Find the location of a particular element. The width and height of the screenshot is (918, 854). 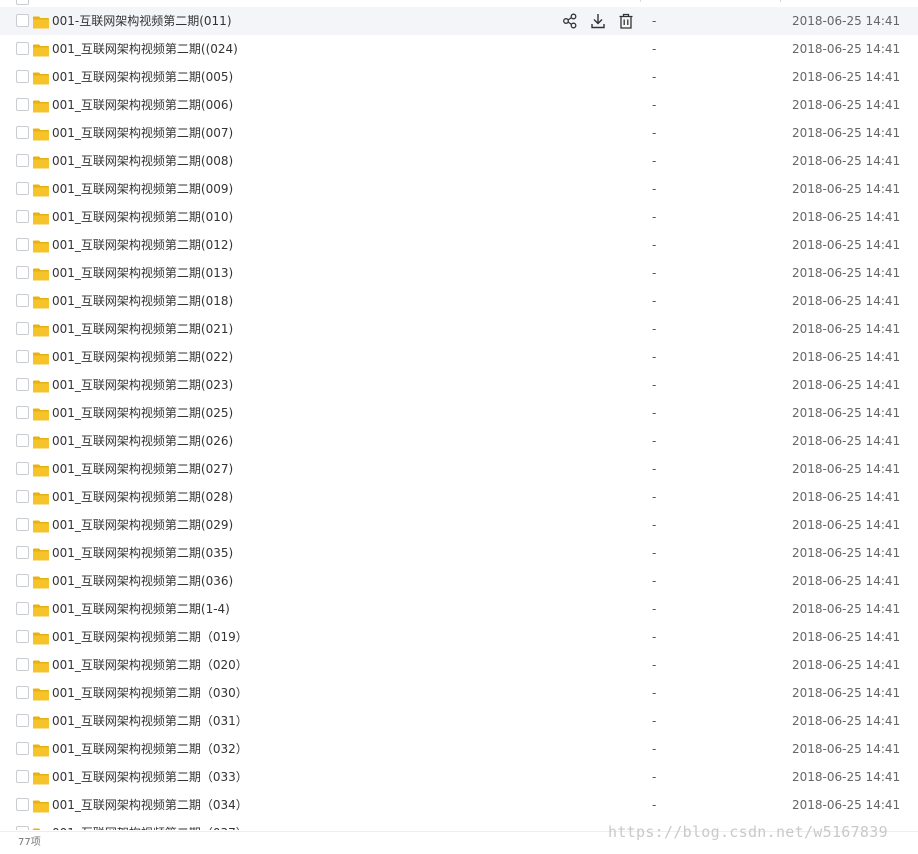

file-name-link: 001_互联网架构视频第二期(010) is located at coordinates (142, 217).